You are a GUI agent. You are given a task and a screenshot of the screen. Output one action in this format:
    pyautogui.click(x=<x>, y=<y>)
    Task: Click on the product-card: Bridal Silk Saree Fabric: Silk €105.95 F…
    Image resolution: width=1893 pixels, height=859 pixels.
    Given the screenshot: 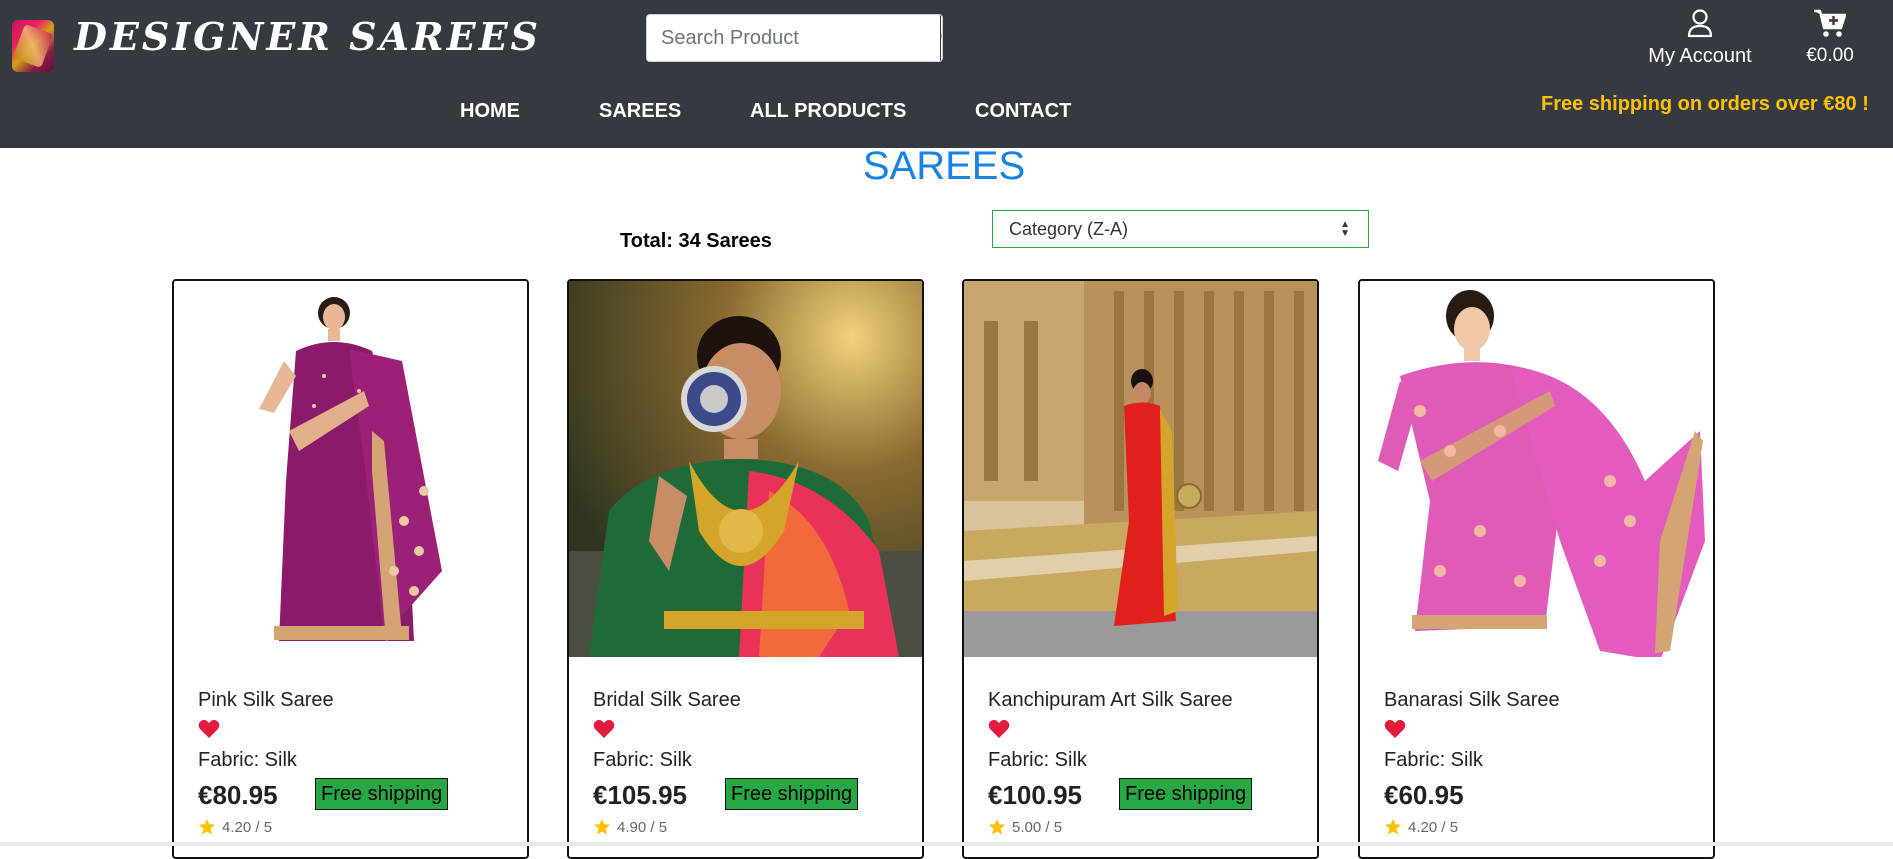 What is the action you would take?
    pyautogui.click(x=745, y=569)
    